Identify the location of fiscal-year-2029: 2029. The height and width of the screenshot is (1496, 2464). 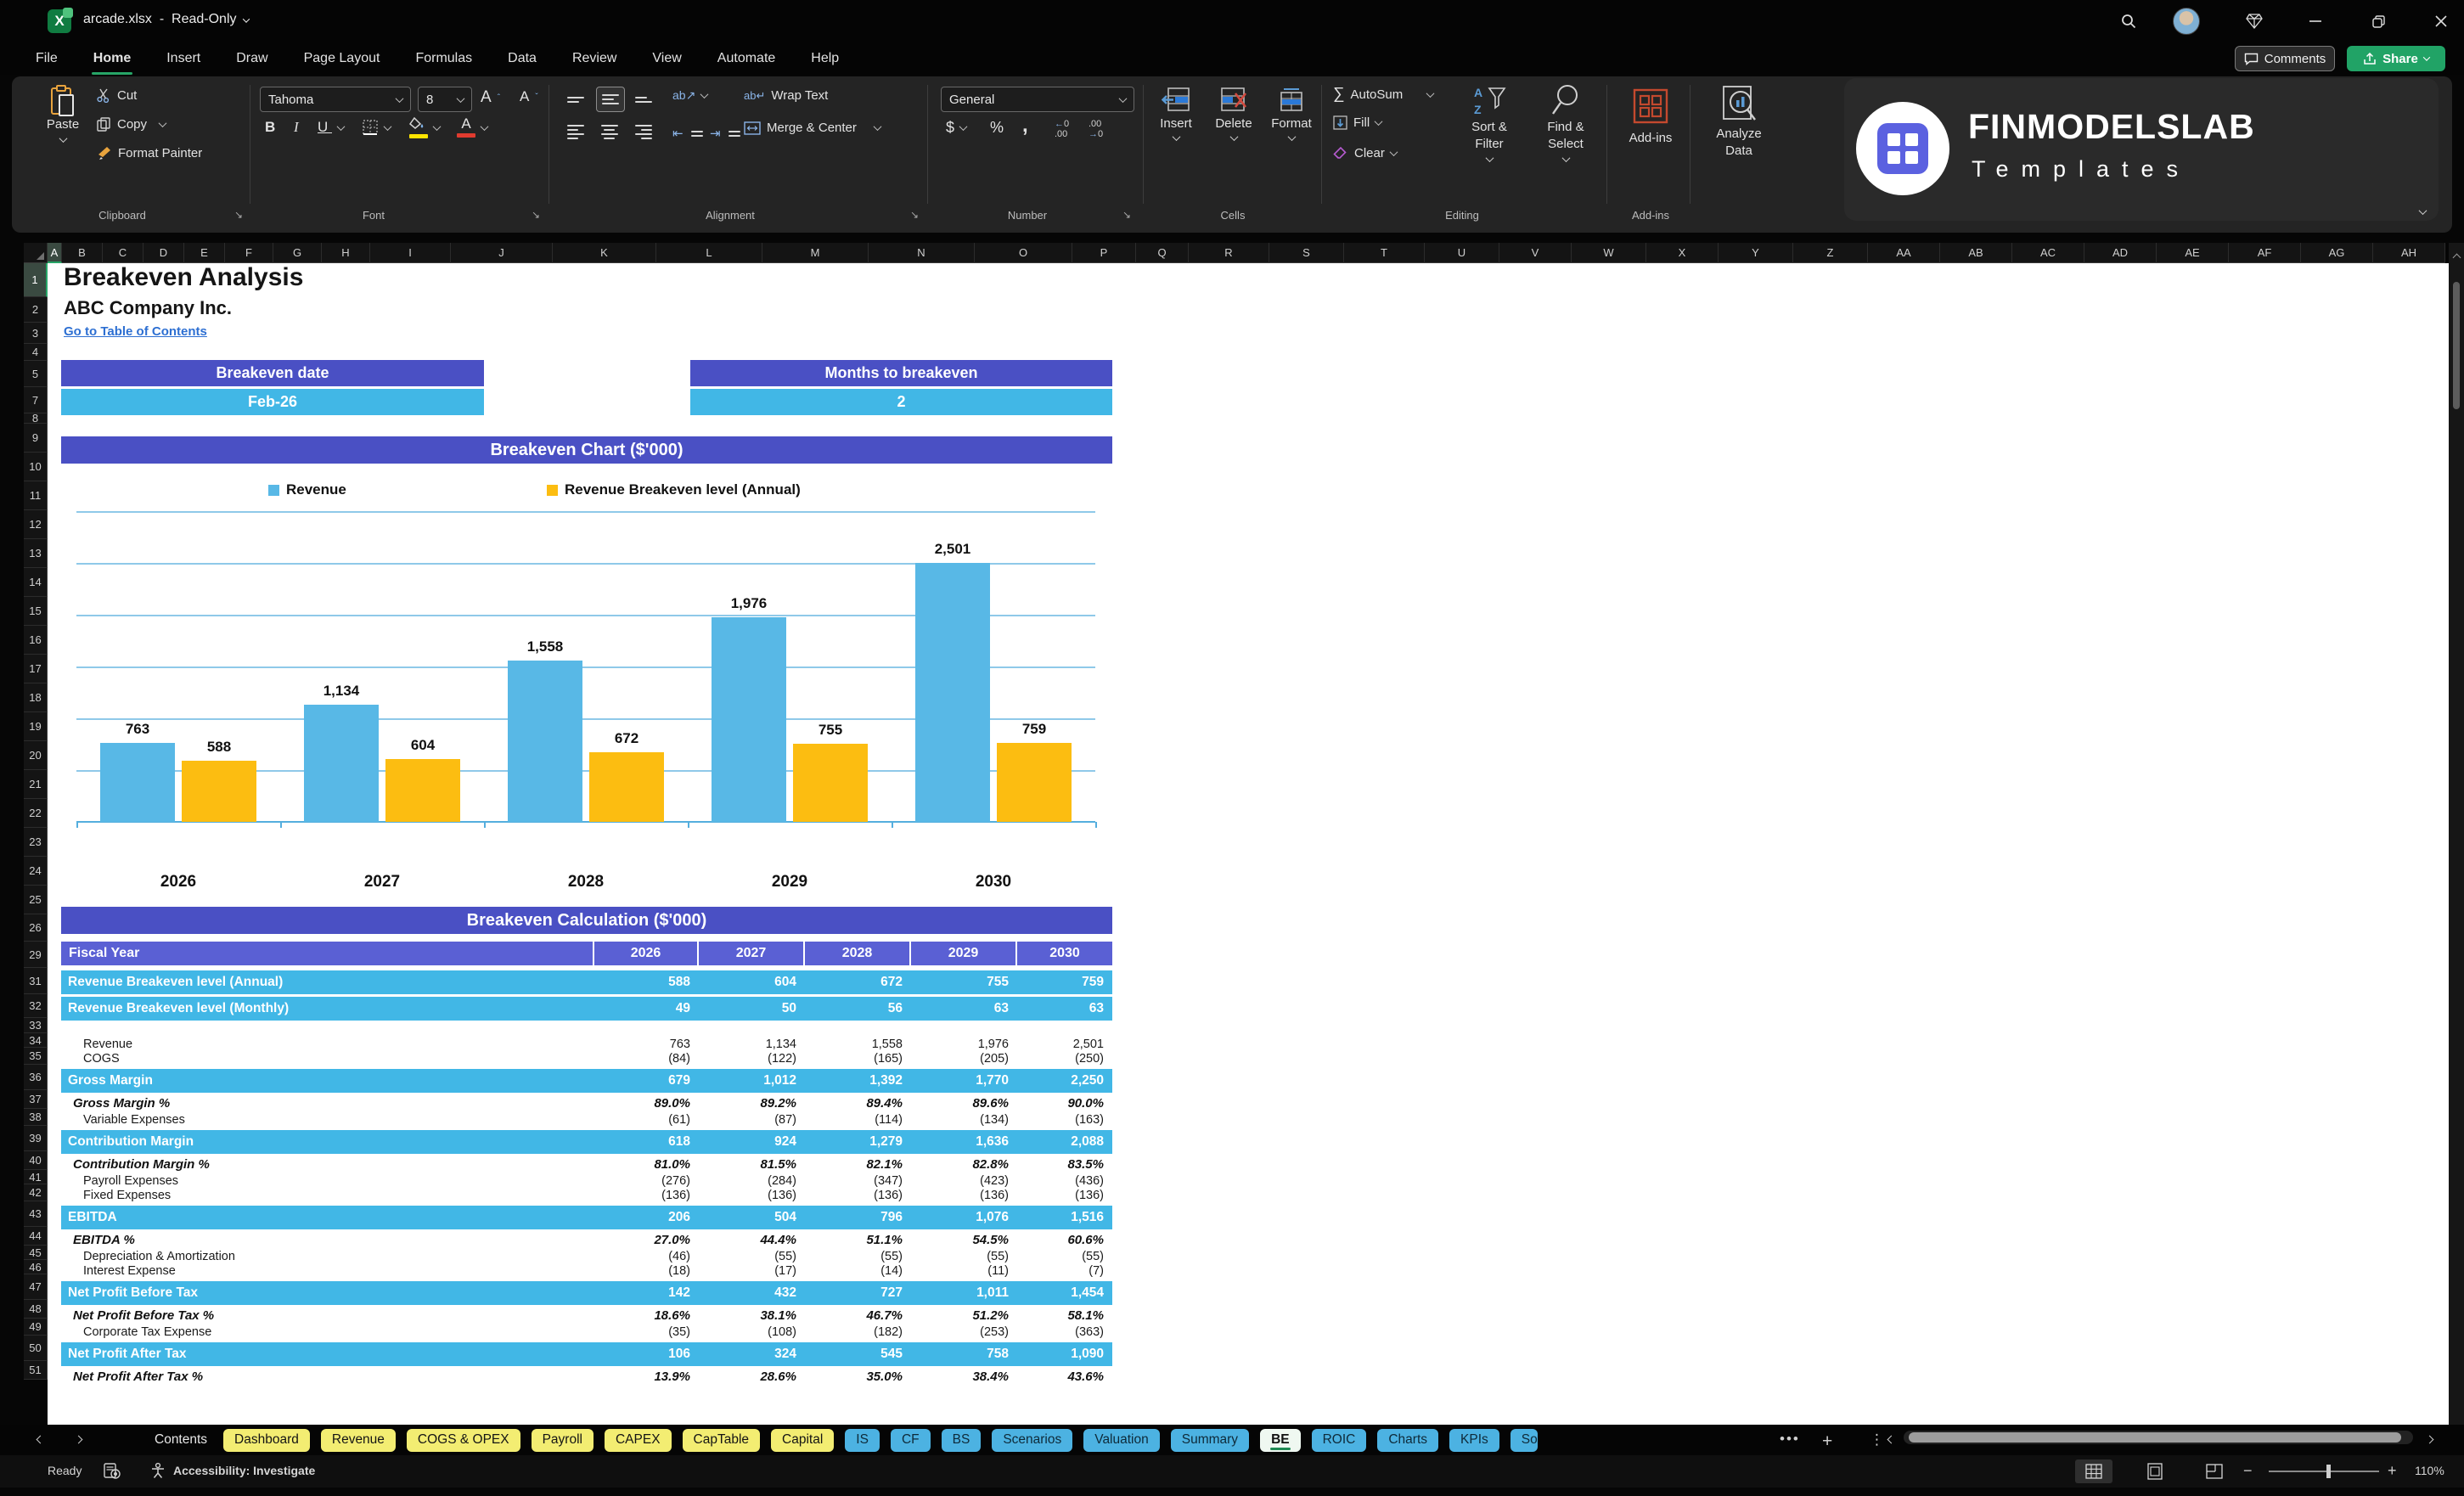
(962, 953).